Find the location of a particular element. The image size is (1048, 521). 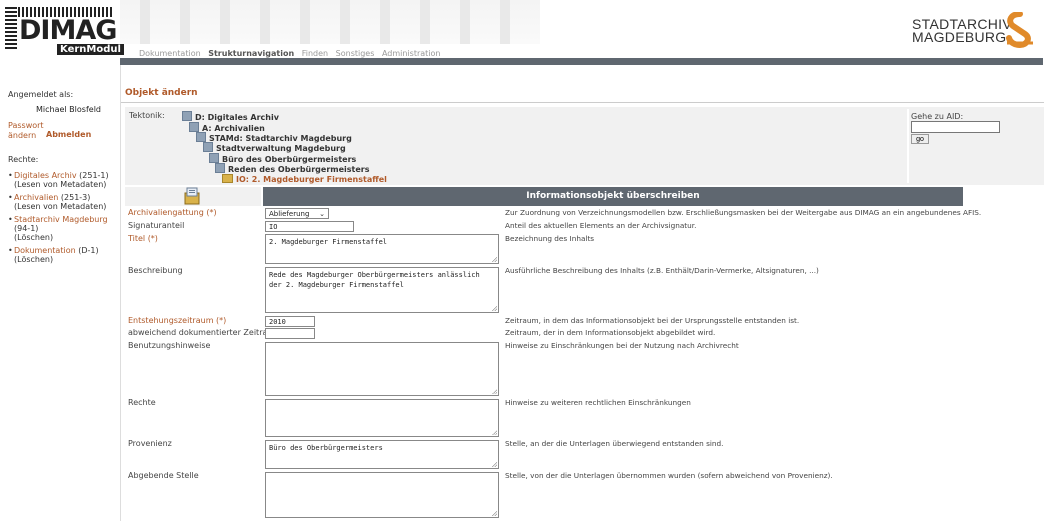

form-header-icon-cell is located at coordinates (193, 196).